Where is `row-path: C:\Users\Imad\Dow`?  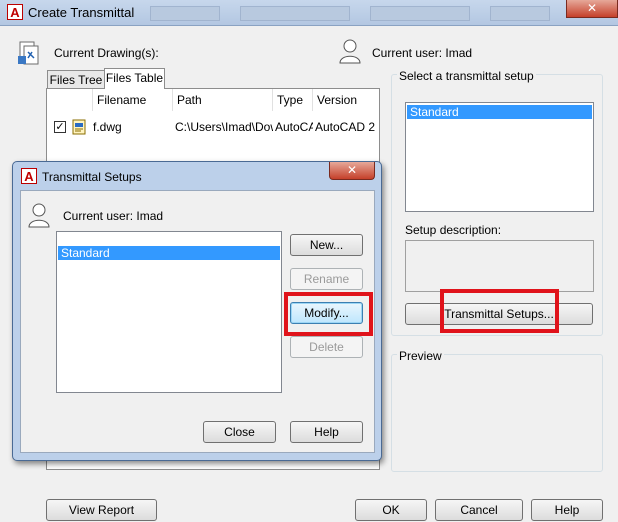
row-path: C:\Users\Imad\Dow is located at coordinates (224, 127).